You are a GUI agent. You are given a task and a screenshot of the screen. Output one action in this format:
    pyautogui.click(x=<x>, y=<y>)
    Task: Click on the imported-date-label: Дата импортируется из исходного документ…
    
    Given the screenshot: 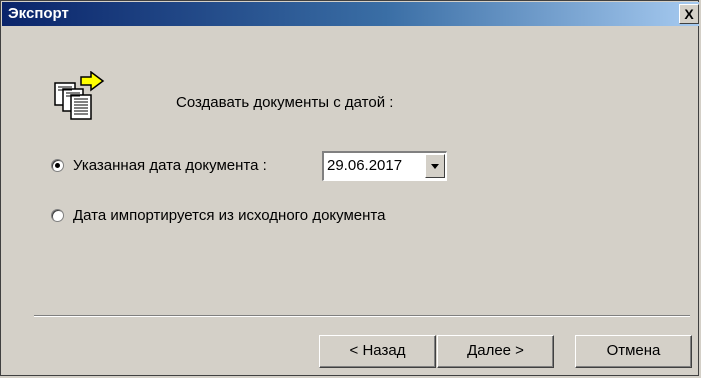 What is the action you would take?
    pyautogui.click(x=229, y=215)
    